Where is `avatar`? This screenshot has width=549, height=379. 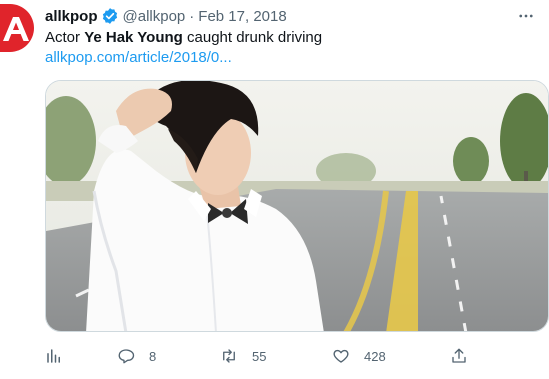
avatar is located at coordinates (17, 28).